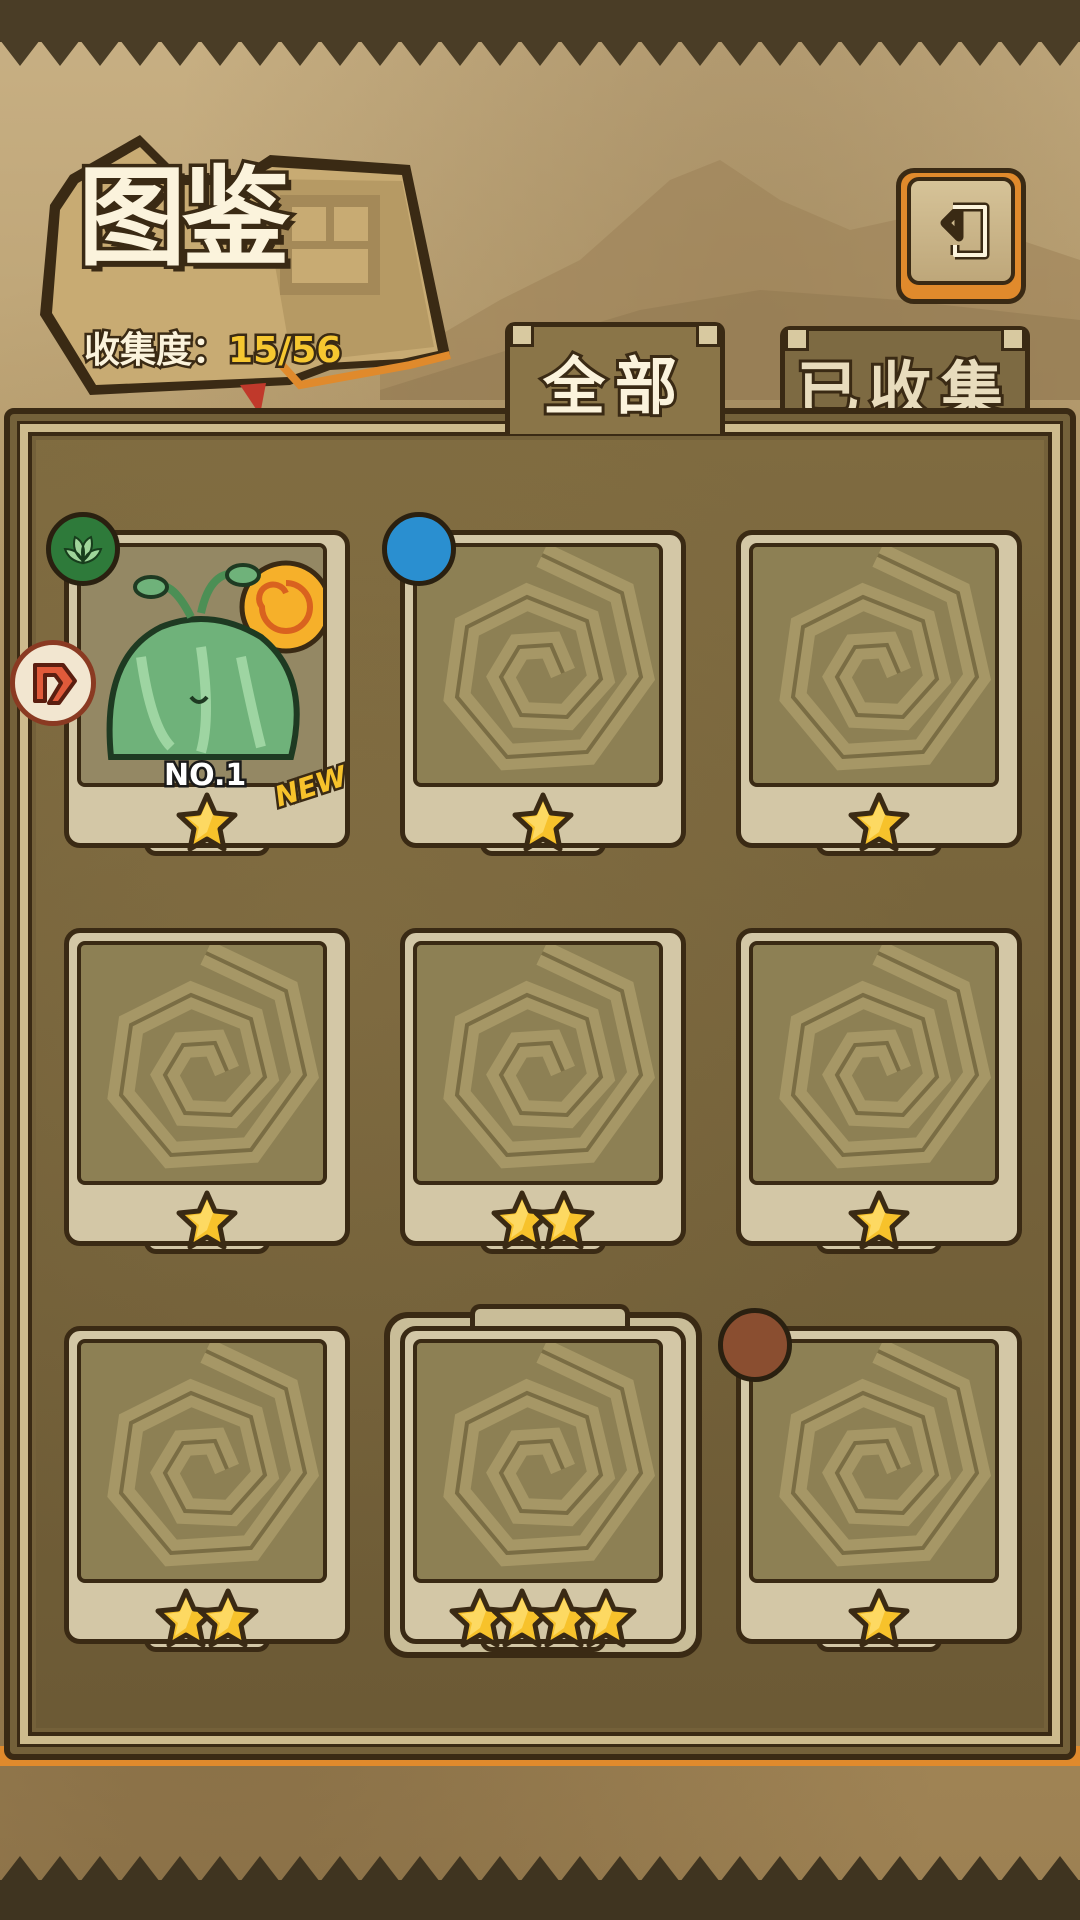 The image size is (1080, 1920). Describe the element at coordinates (755, 1345) in the screenshot. I see `earth-element-icon` at that location.